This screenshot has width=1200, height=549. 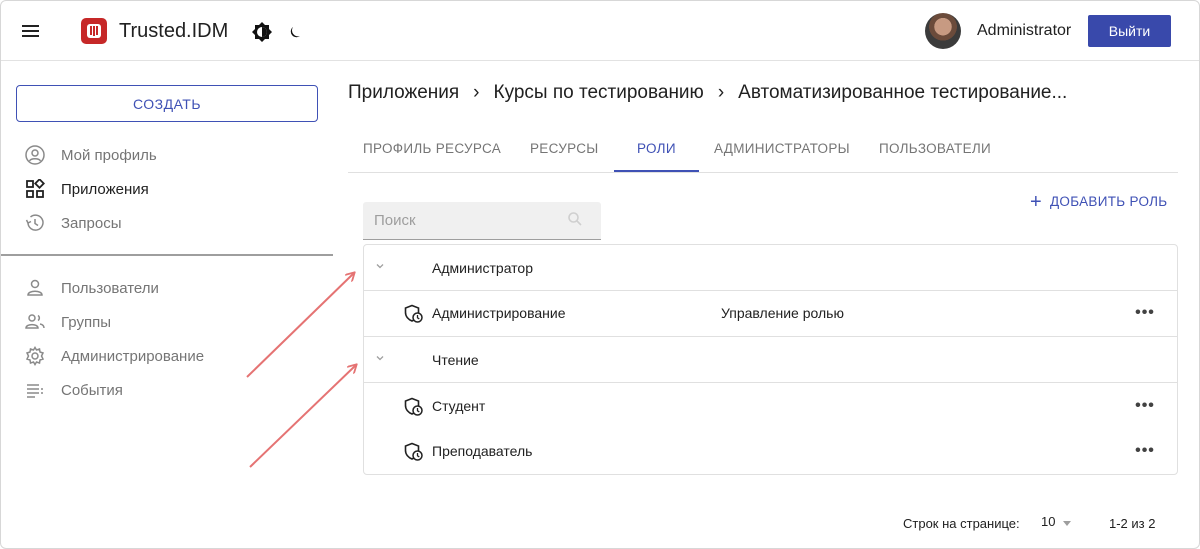 I want to click on rows-per-page-select: 10, so click(x=1058, y=524).